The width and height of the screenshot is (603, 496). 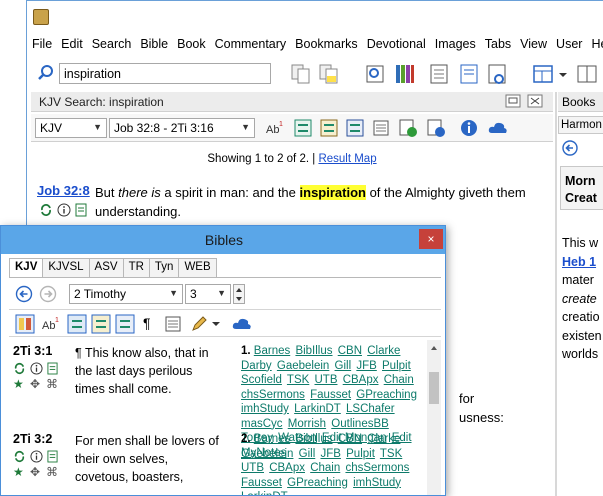 What do you see at coordinates (136, 267) in the screenshot?
I see `tab-tr: TR` at bounding box center [136, 267].